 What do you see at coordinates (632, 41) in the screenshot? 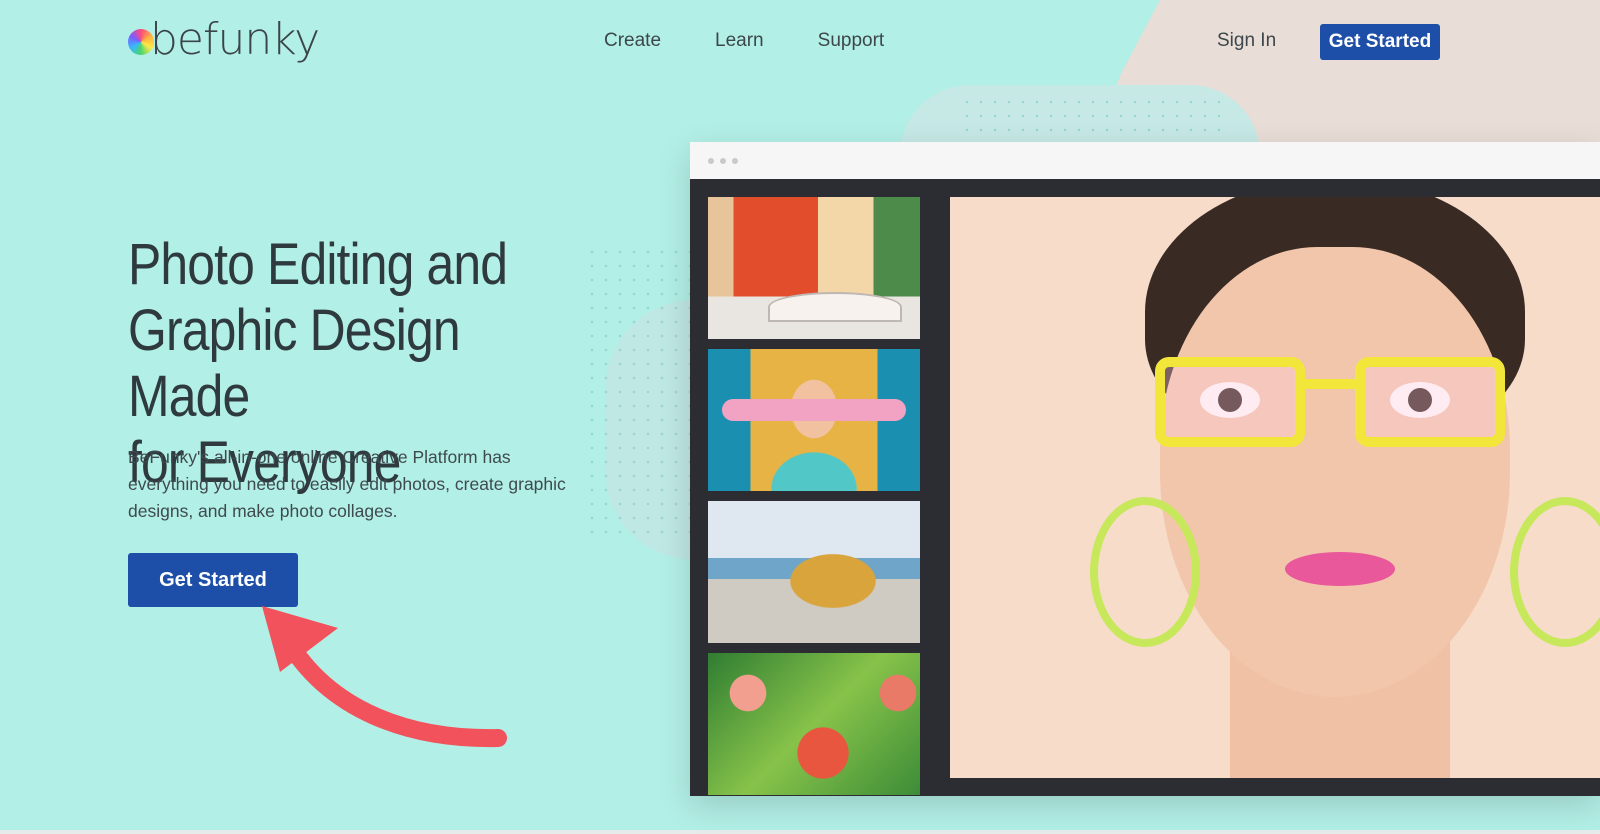
I see `nav-create: Create` at bounding box center [632, 41].